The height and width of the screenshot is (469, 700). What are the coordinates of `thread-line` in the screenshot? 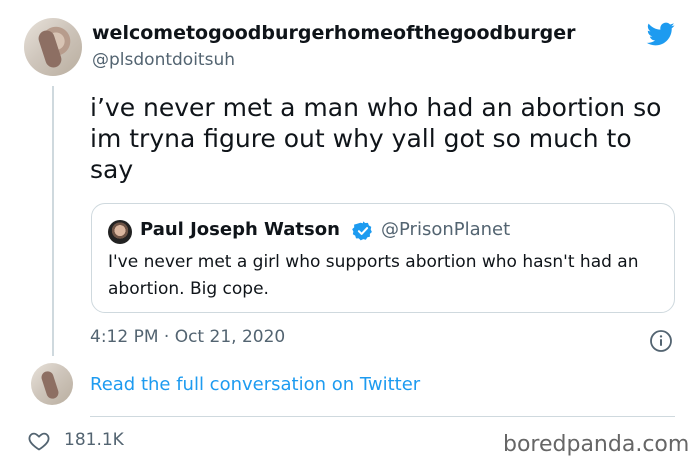 It's located at (53, 221).